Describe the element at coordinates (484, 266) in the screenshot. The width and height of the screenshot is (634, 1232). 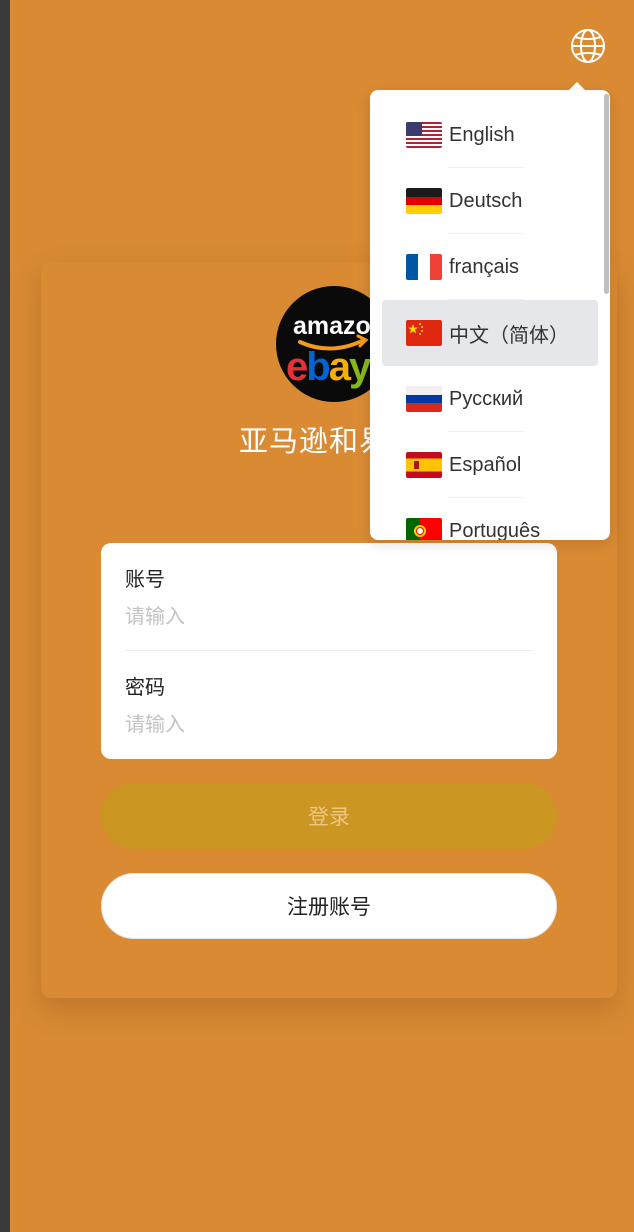
I see `language-label: français` at that location.